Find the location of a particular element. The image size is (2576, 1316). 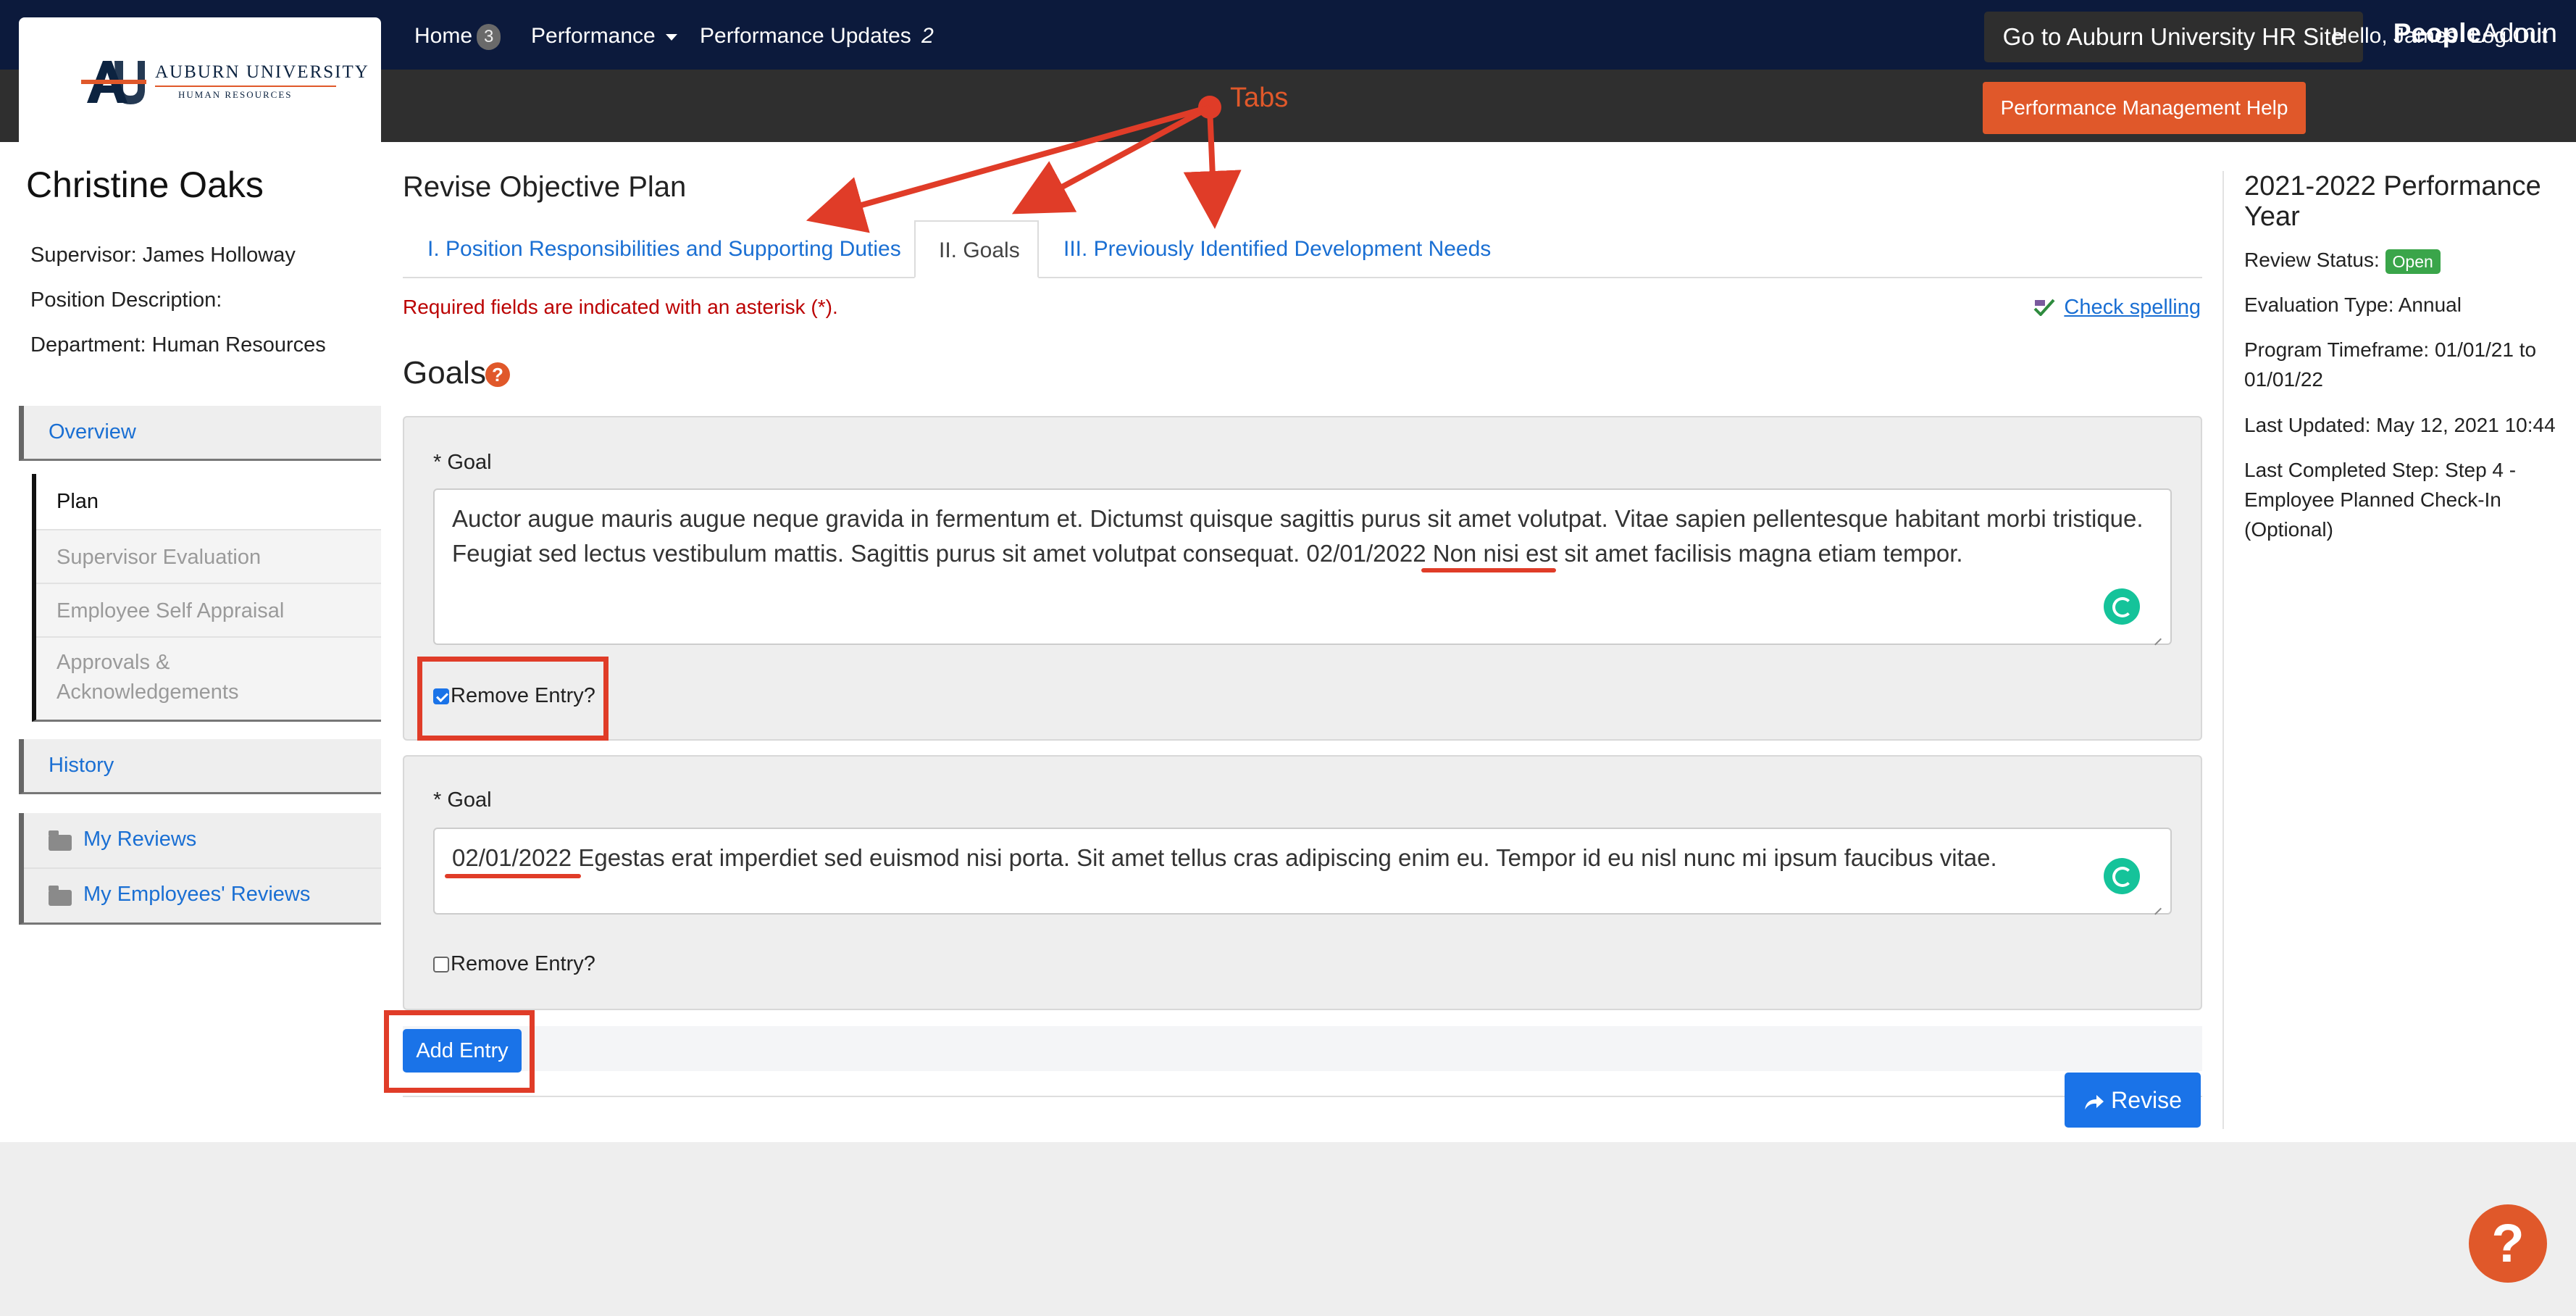

sidebar-overview-label: Overview is located at coordinates (92, 431).